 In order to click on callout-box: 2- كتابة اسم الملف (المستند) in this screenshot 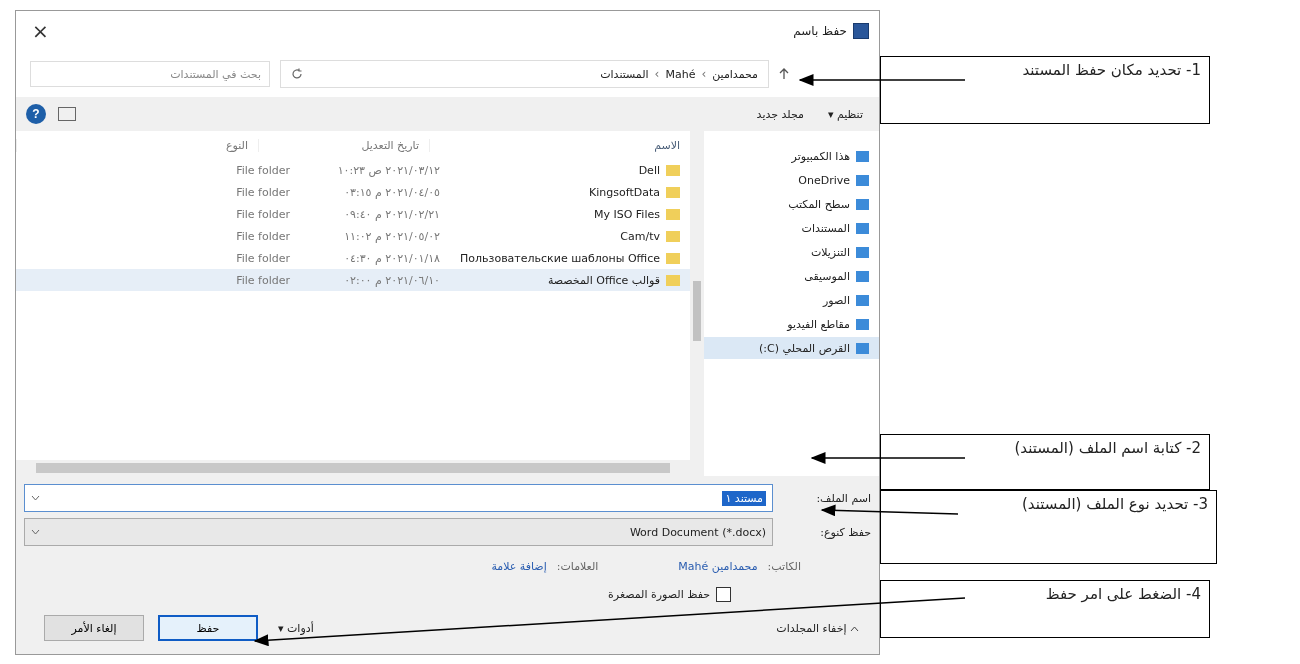, I will do `click(1045, 462)`.